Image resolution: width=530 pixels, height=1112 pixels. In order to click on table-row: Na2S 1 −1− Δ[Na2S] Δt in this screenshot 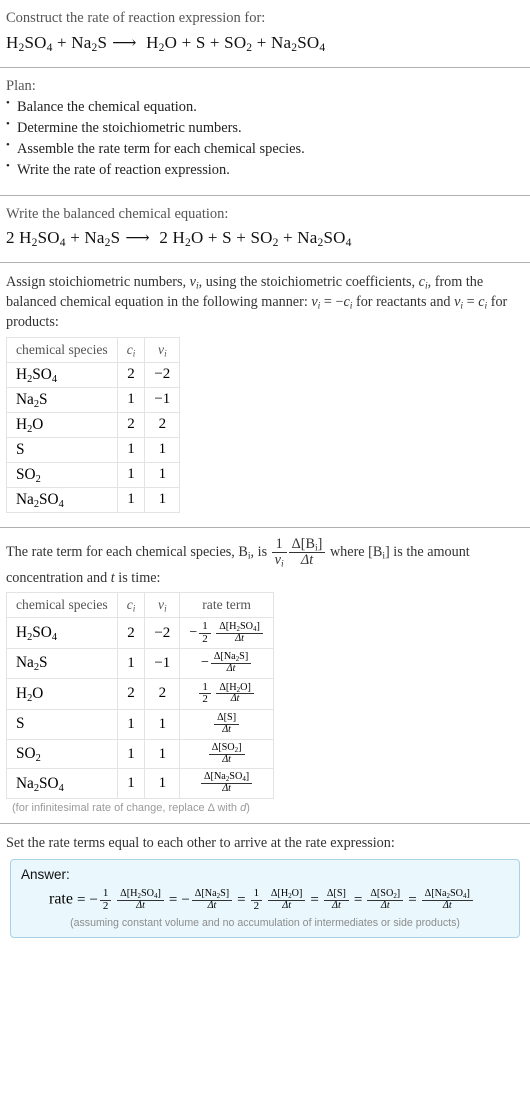, I will do `click(140, 663)`.